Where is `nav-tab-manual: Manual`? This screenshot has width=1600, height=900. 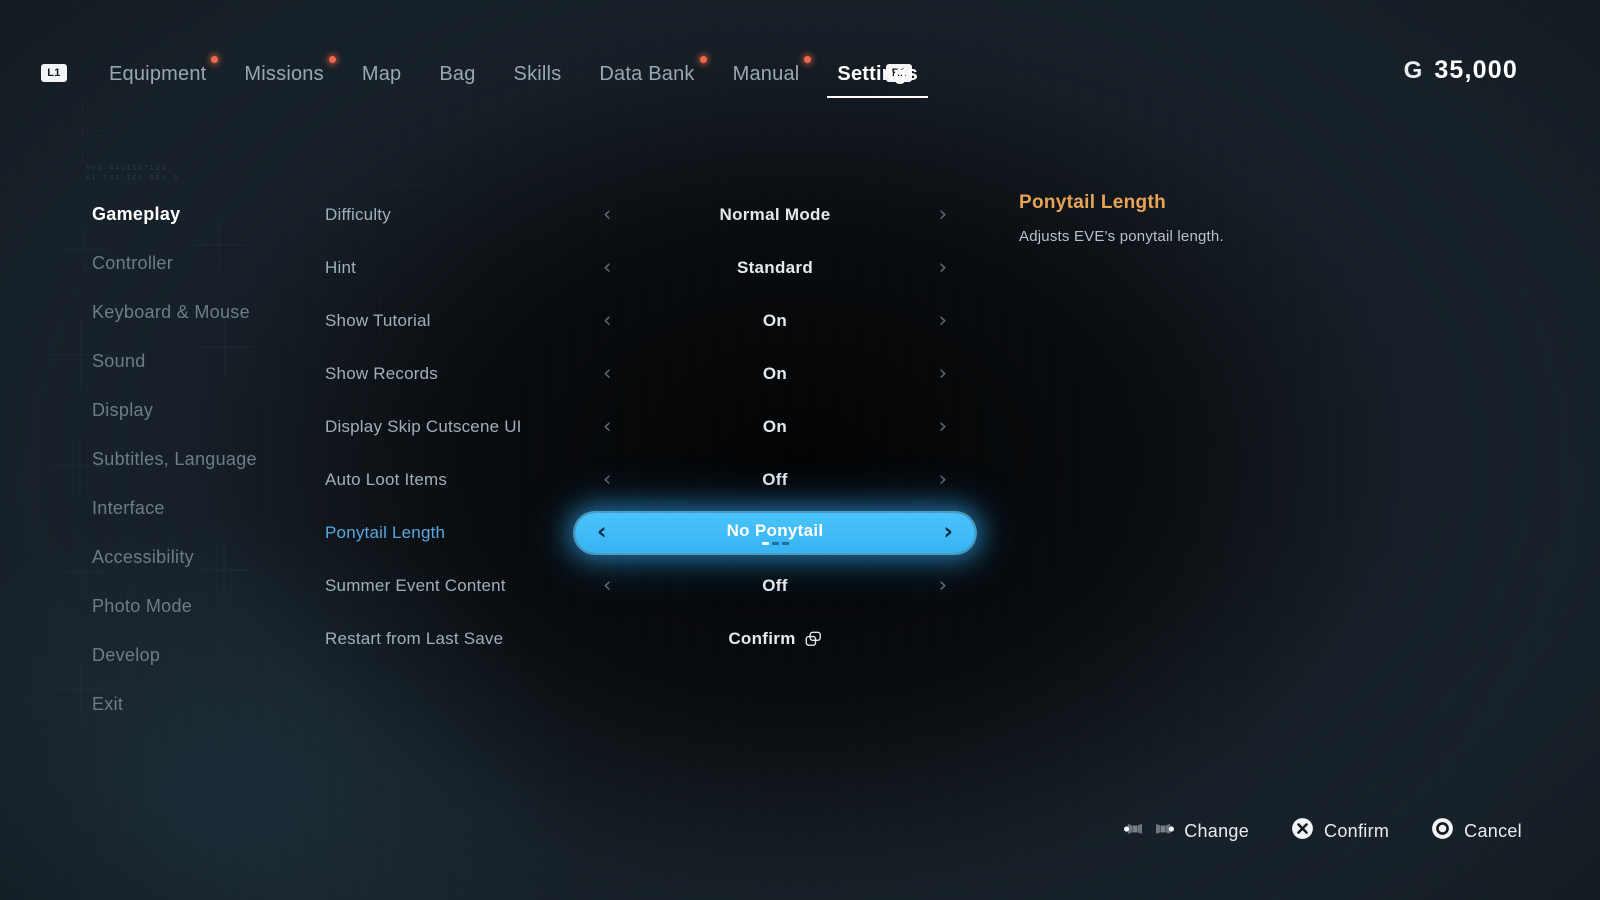 nav-tab-manual: Manual is located at coordinates (766, 74).